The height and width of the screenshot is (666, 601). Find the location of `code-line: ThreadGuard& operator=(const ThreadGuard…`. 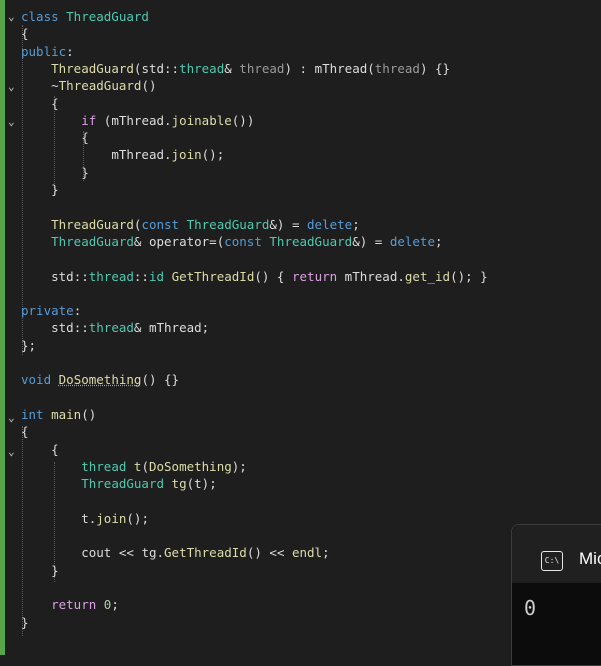

code-line: ThreadGuard& operator=(const ThreadGuard… is located at coordinates (232, 241).